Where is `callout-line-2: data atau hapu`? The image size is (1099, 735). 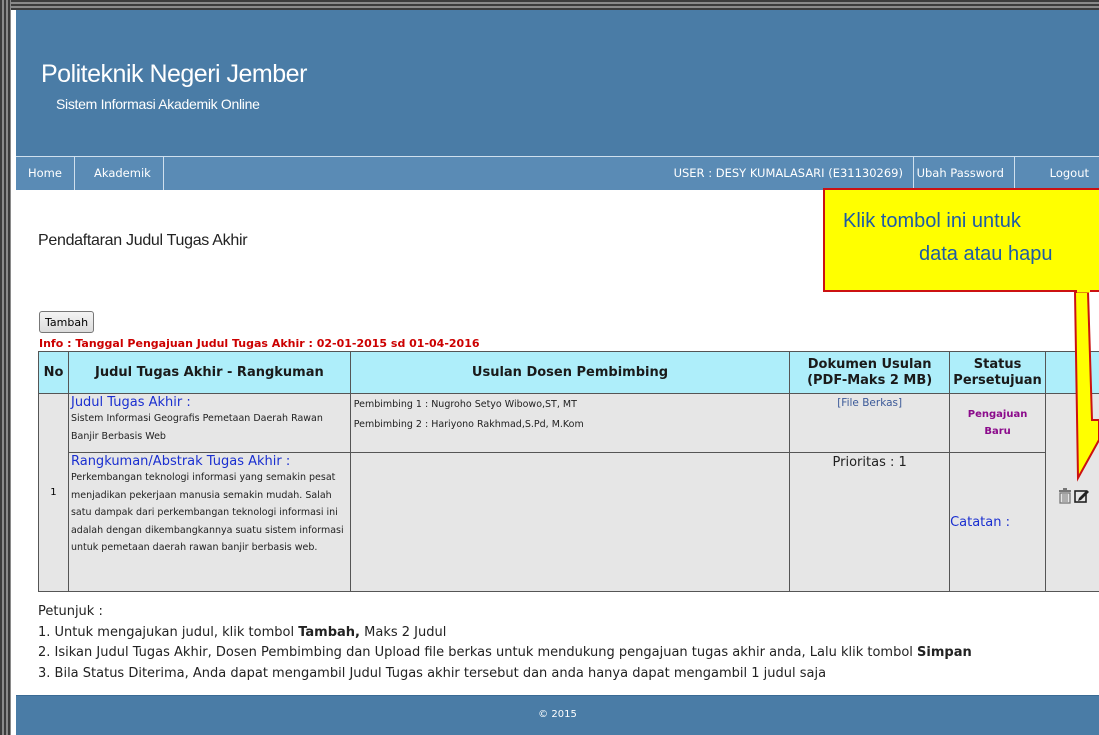
callout-line-2: data atau hapu is located at coordinates (986, 254).